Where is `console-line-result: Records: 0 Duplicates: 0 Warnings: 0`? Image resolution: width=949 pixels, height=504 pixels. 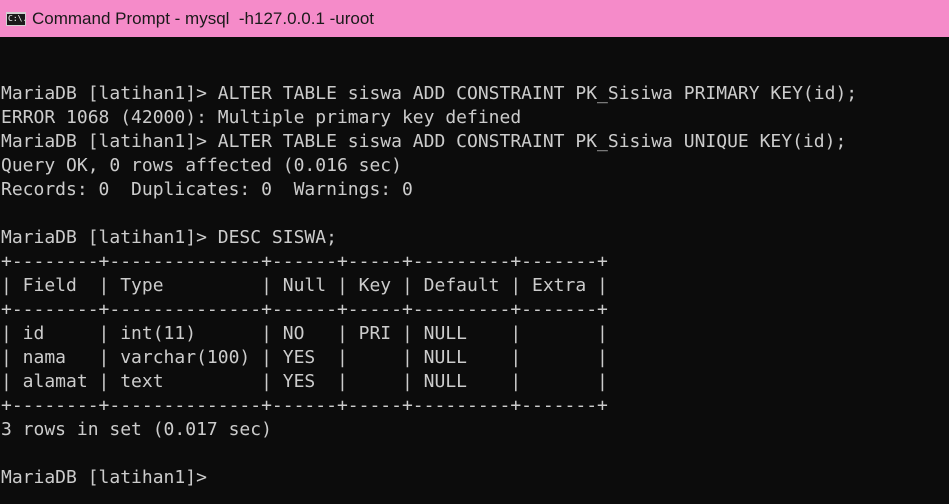
console-line-result: Records: 0 Duplicates: 0 Warnings: 0 is located at coordinates (207, 189).